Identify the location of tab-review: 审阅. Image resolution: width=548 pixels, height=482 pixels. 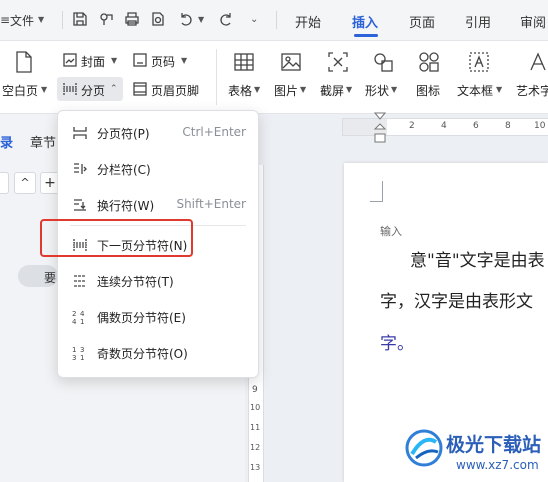
(533, 21).